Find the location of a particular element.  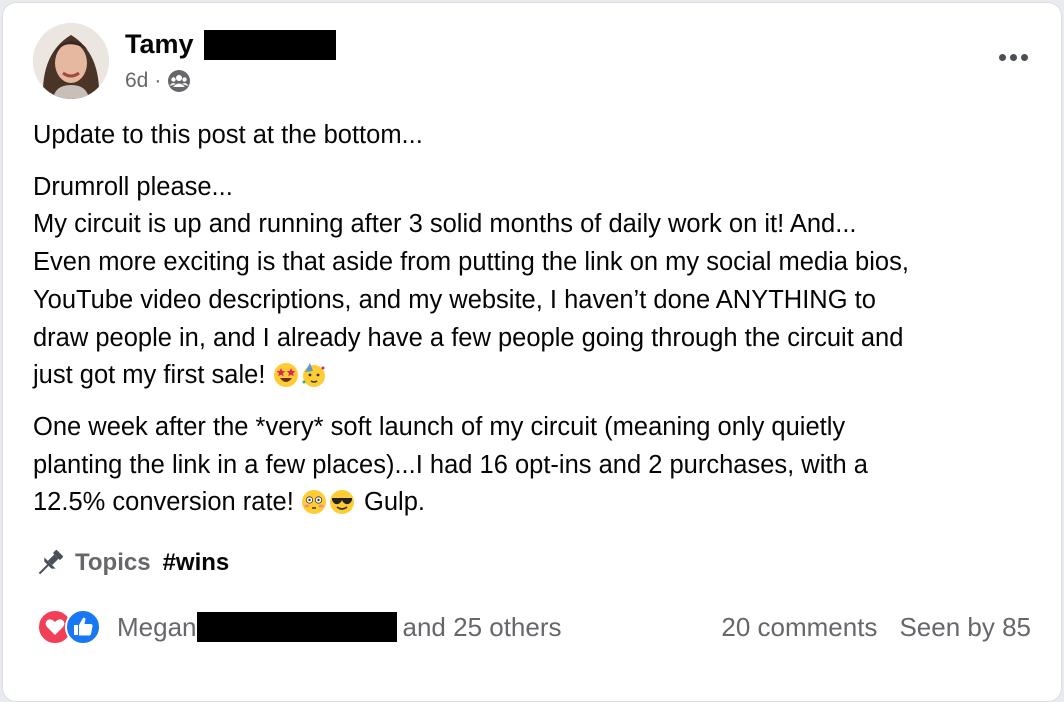

topics-row: Topics #wins is located at coordinates (131, 563).